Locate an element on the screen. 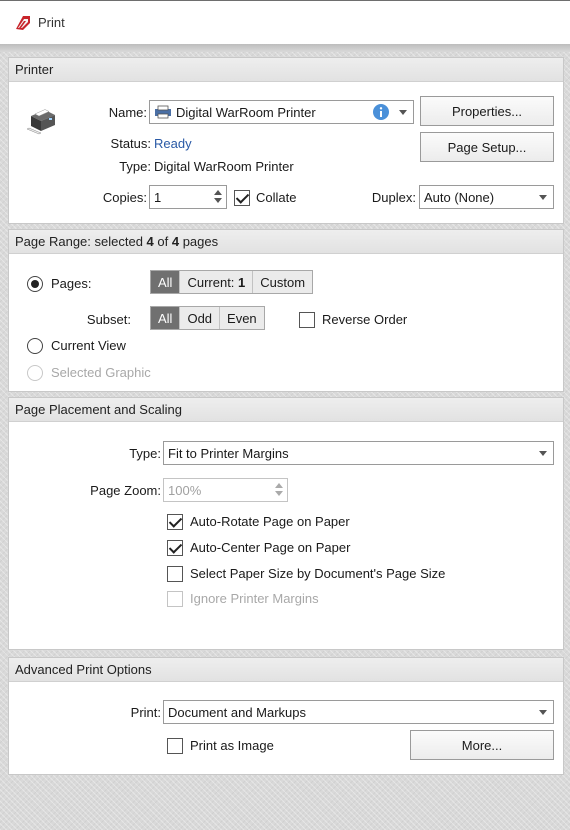 The image size is (570, 830). print-combo: Document and Markups is located at coordinates (358, 712).